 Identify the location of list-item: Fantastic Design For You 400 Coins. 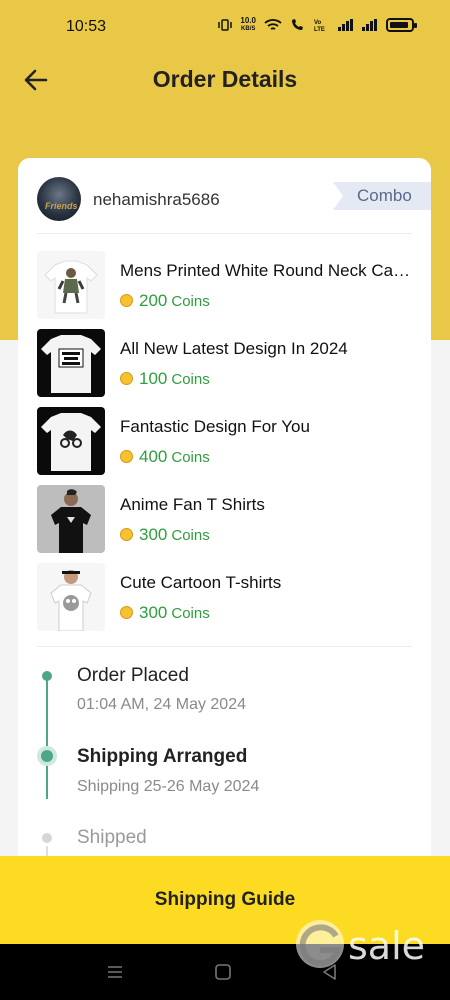
(227, 441).